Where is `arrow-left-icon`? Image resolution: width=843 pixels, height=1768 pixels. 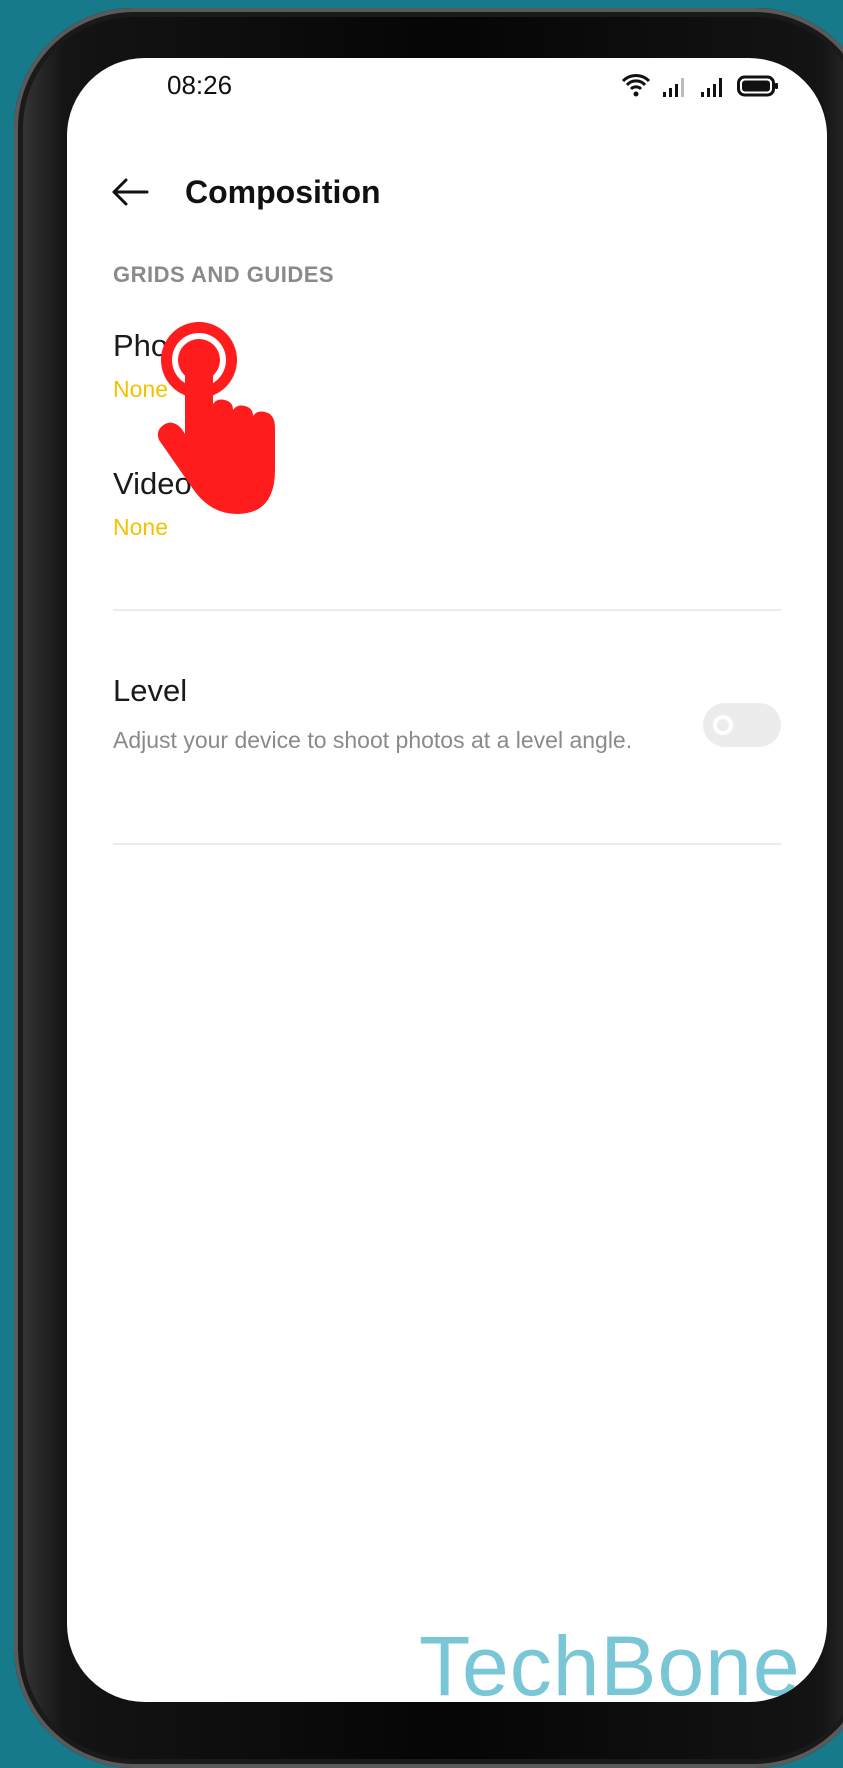
arrow-left-icon is located at coordinates (130, 194).